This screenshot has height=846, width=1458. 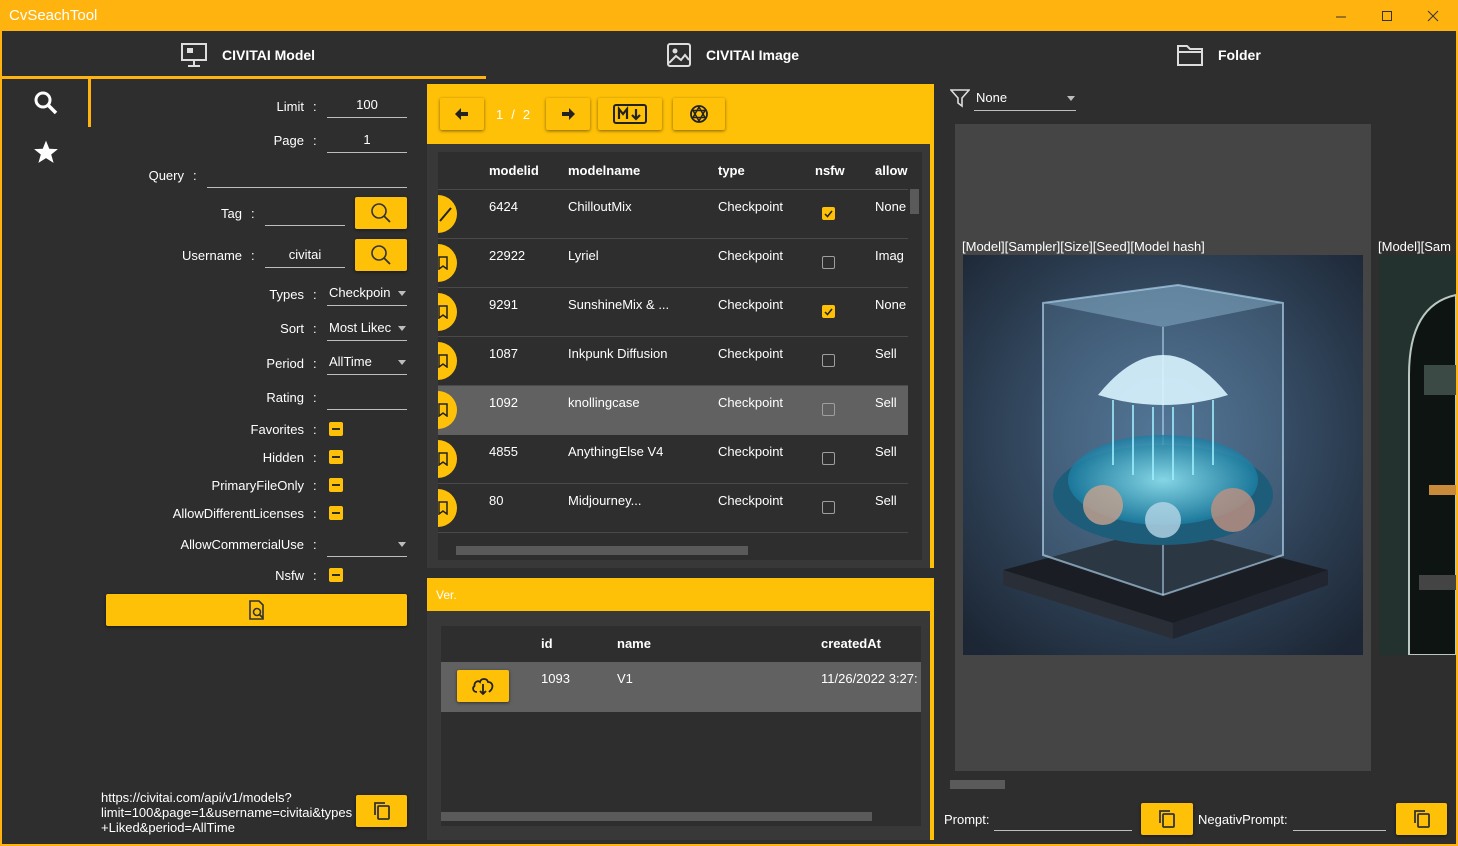 What do you see at coordinates (462, 114) in the screenshot?
I see `prev-page-button` at bounding box center [462, 114].